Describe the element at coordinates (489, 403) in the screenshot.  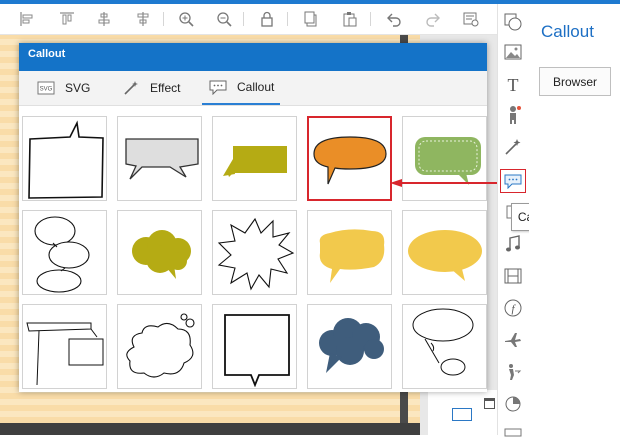
I see `maximize-icon` at that location.